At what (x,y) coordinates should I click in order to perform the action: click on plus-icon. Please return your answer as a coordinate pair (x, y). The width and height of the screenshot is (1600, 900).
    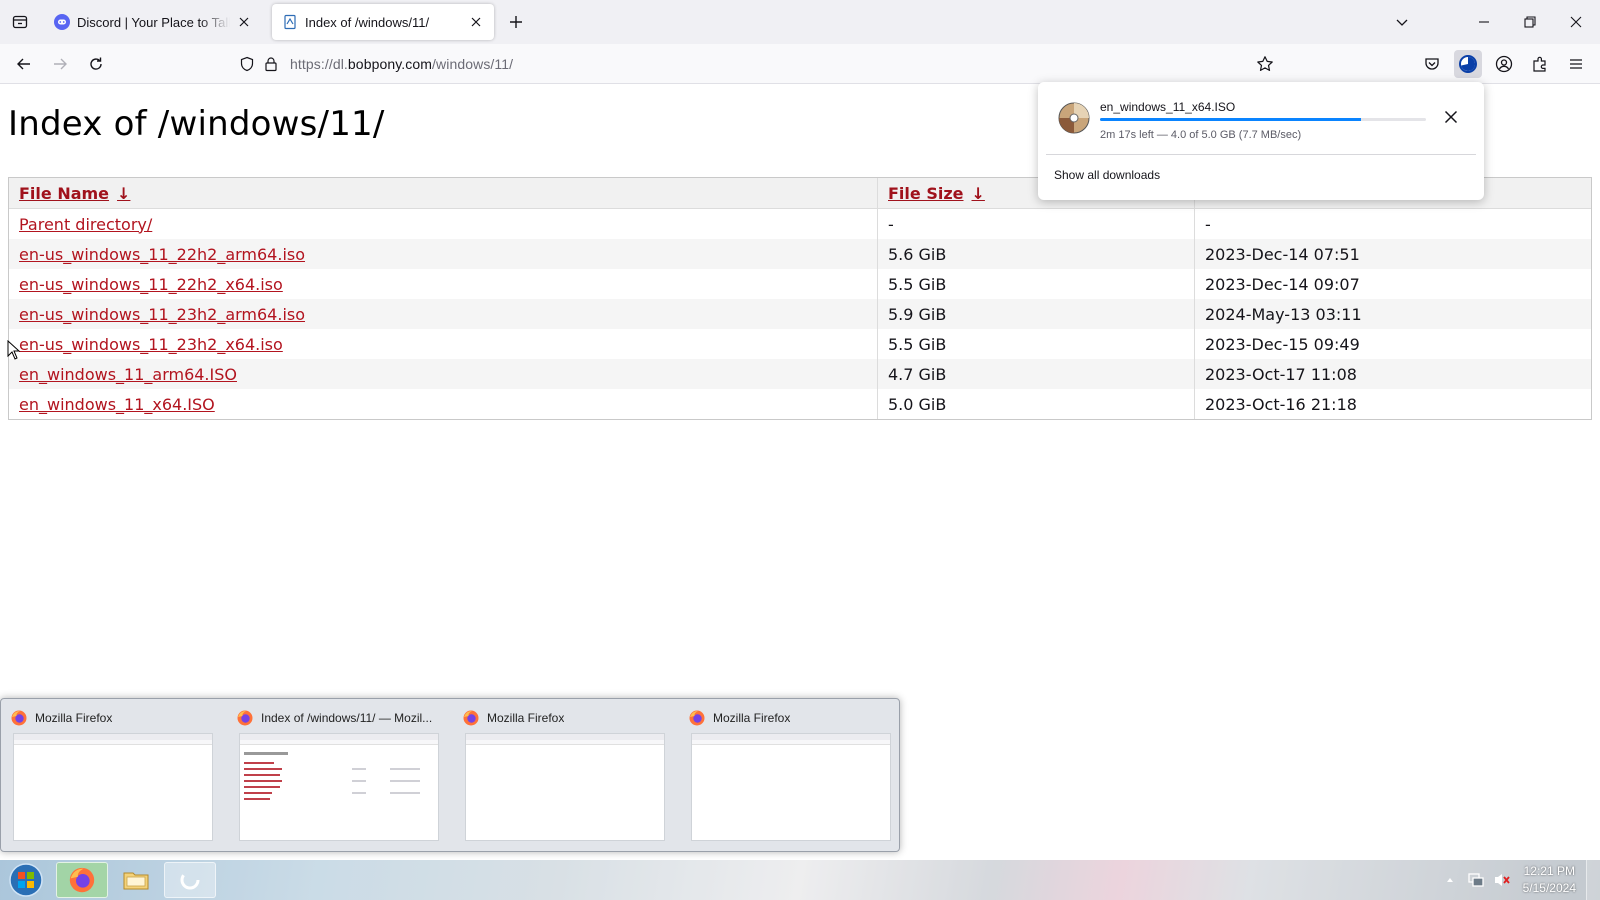
    Looking at the image, I should click on (516, 22).